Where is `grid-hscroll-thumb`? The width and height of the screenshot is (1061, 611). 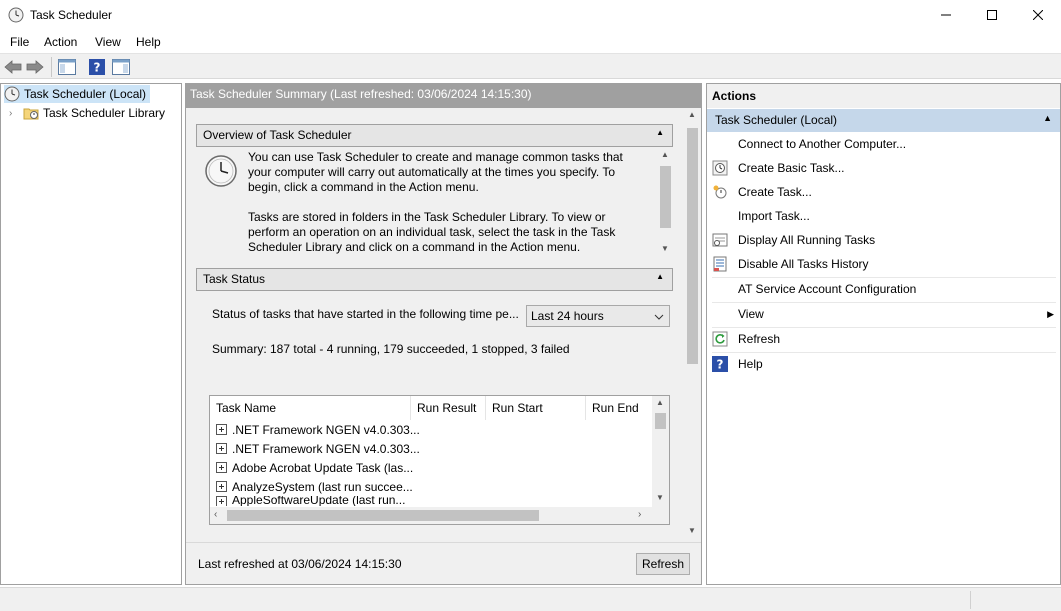 grid-hscroll-thumb is located at coordinates (383, 515).